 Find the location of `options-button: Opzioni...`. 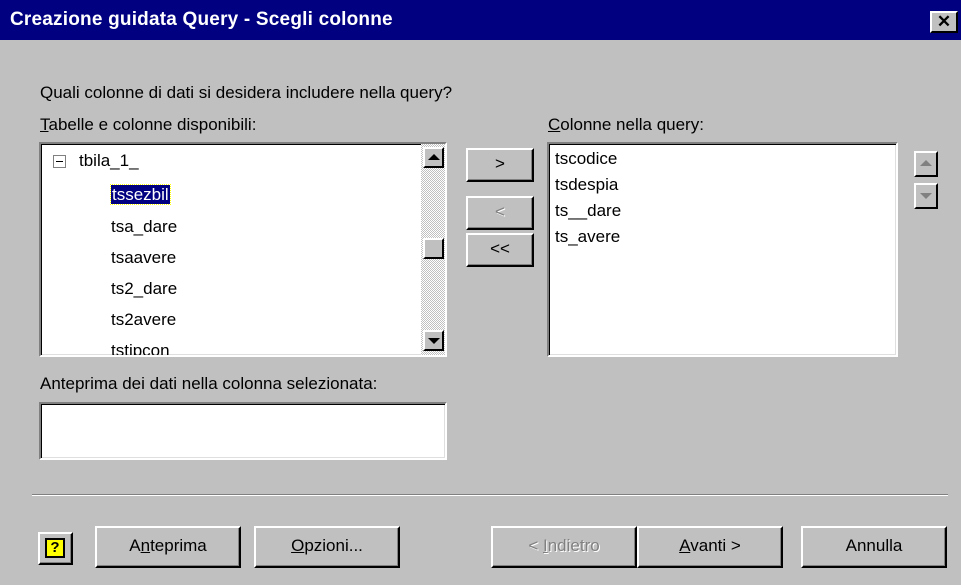

options-button: Opzioni... is located at coordinates (327, 547).